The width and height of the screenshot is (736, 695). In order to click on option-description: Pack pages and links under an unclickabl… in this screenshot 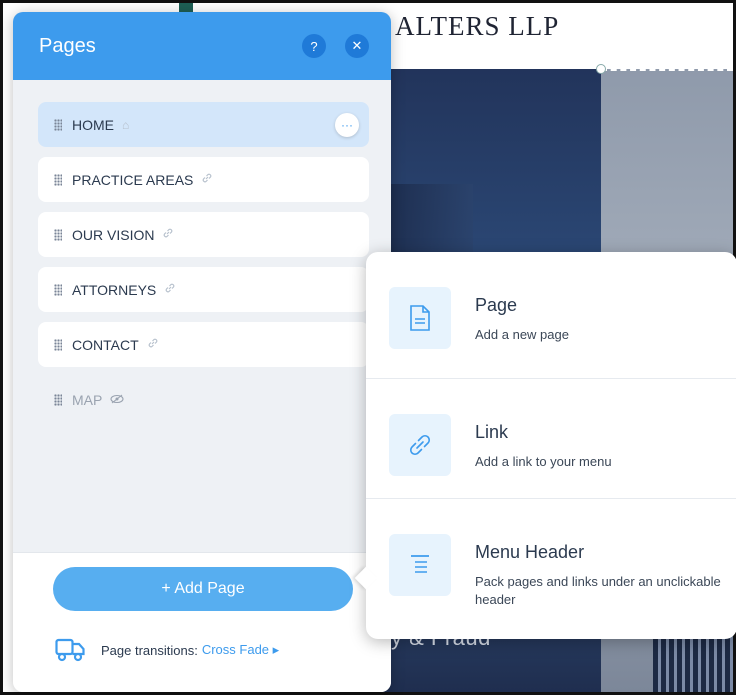, I will do `click(598, 590)`.